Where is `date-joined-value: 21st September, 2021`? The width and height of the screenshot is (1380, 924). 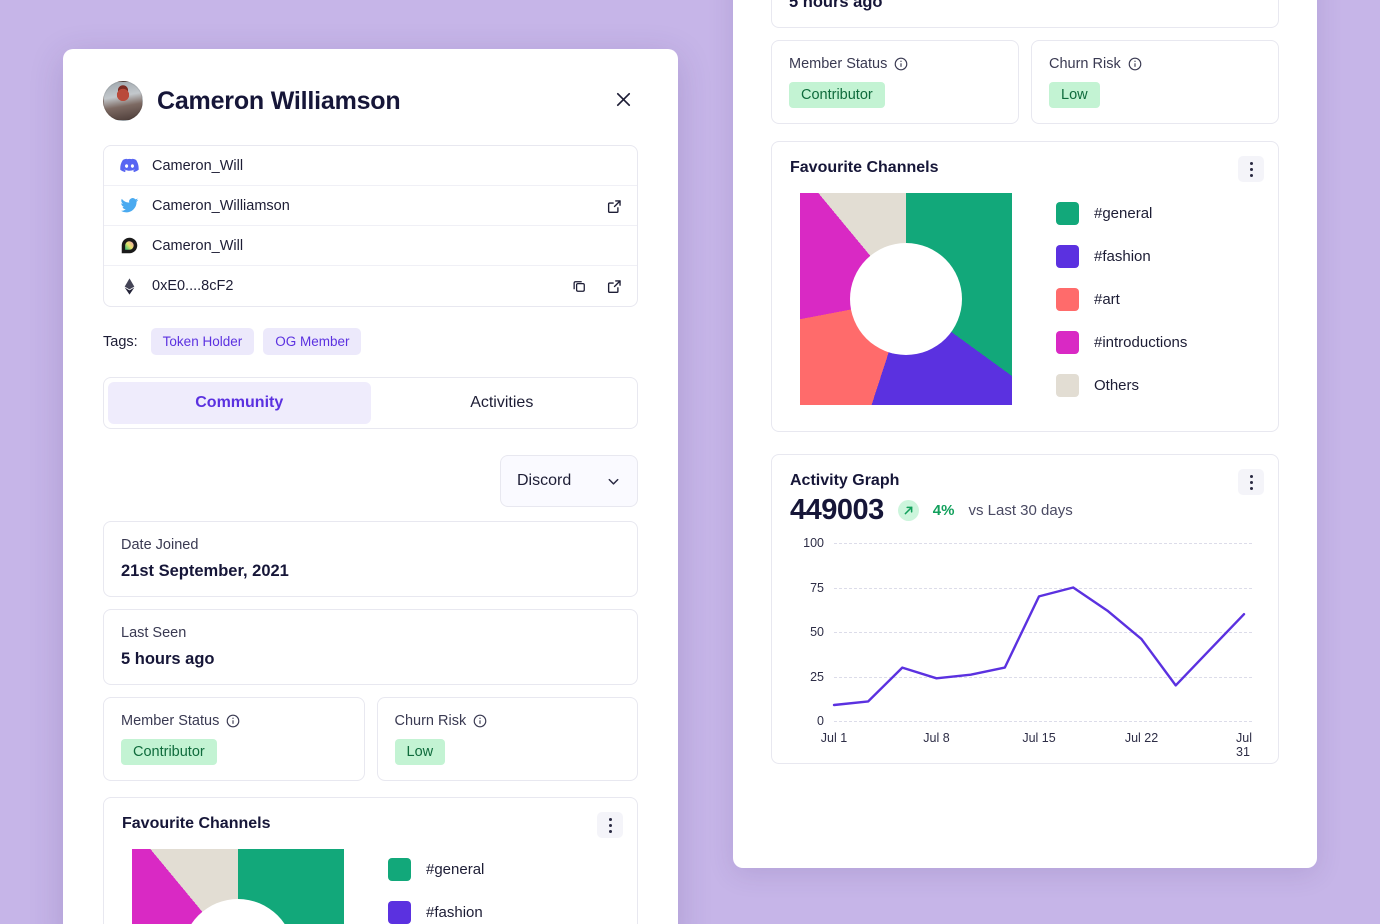 date-joined-value: 21st September, 2021 is located at coordinates (205, 571).